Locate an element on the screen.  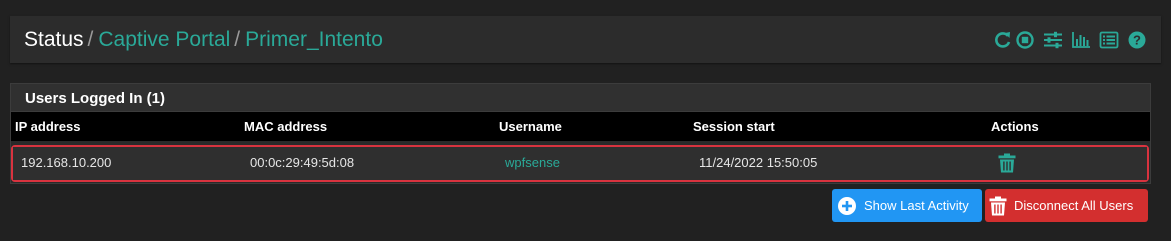
disconnect-all-users-label: Disconnect All Users is located at coordinates (1074, 205).